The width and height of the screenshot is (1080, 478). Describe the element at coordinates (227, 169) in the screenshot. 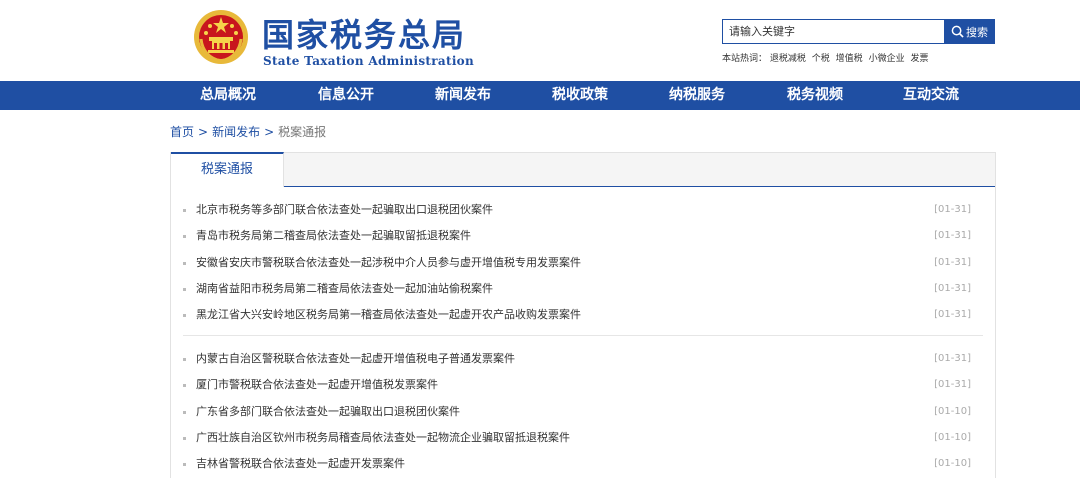

I see `tab-tax-case-reports: 税案通报` at that location.